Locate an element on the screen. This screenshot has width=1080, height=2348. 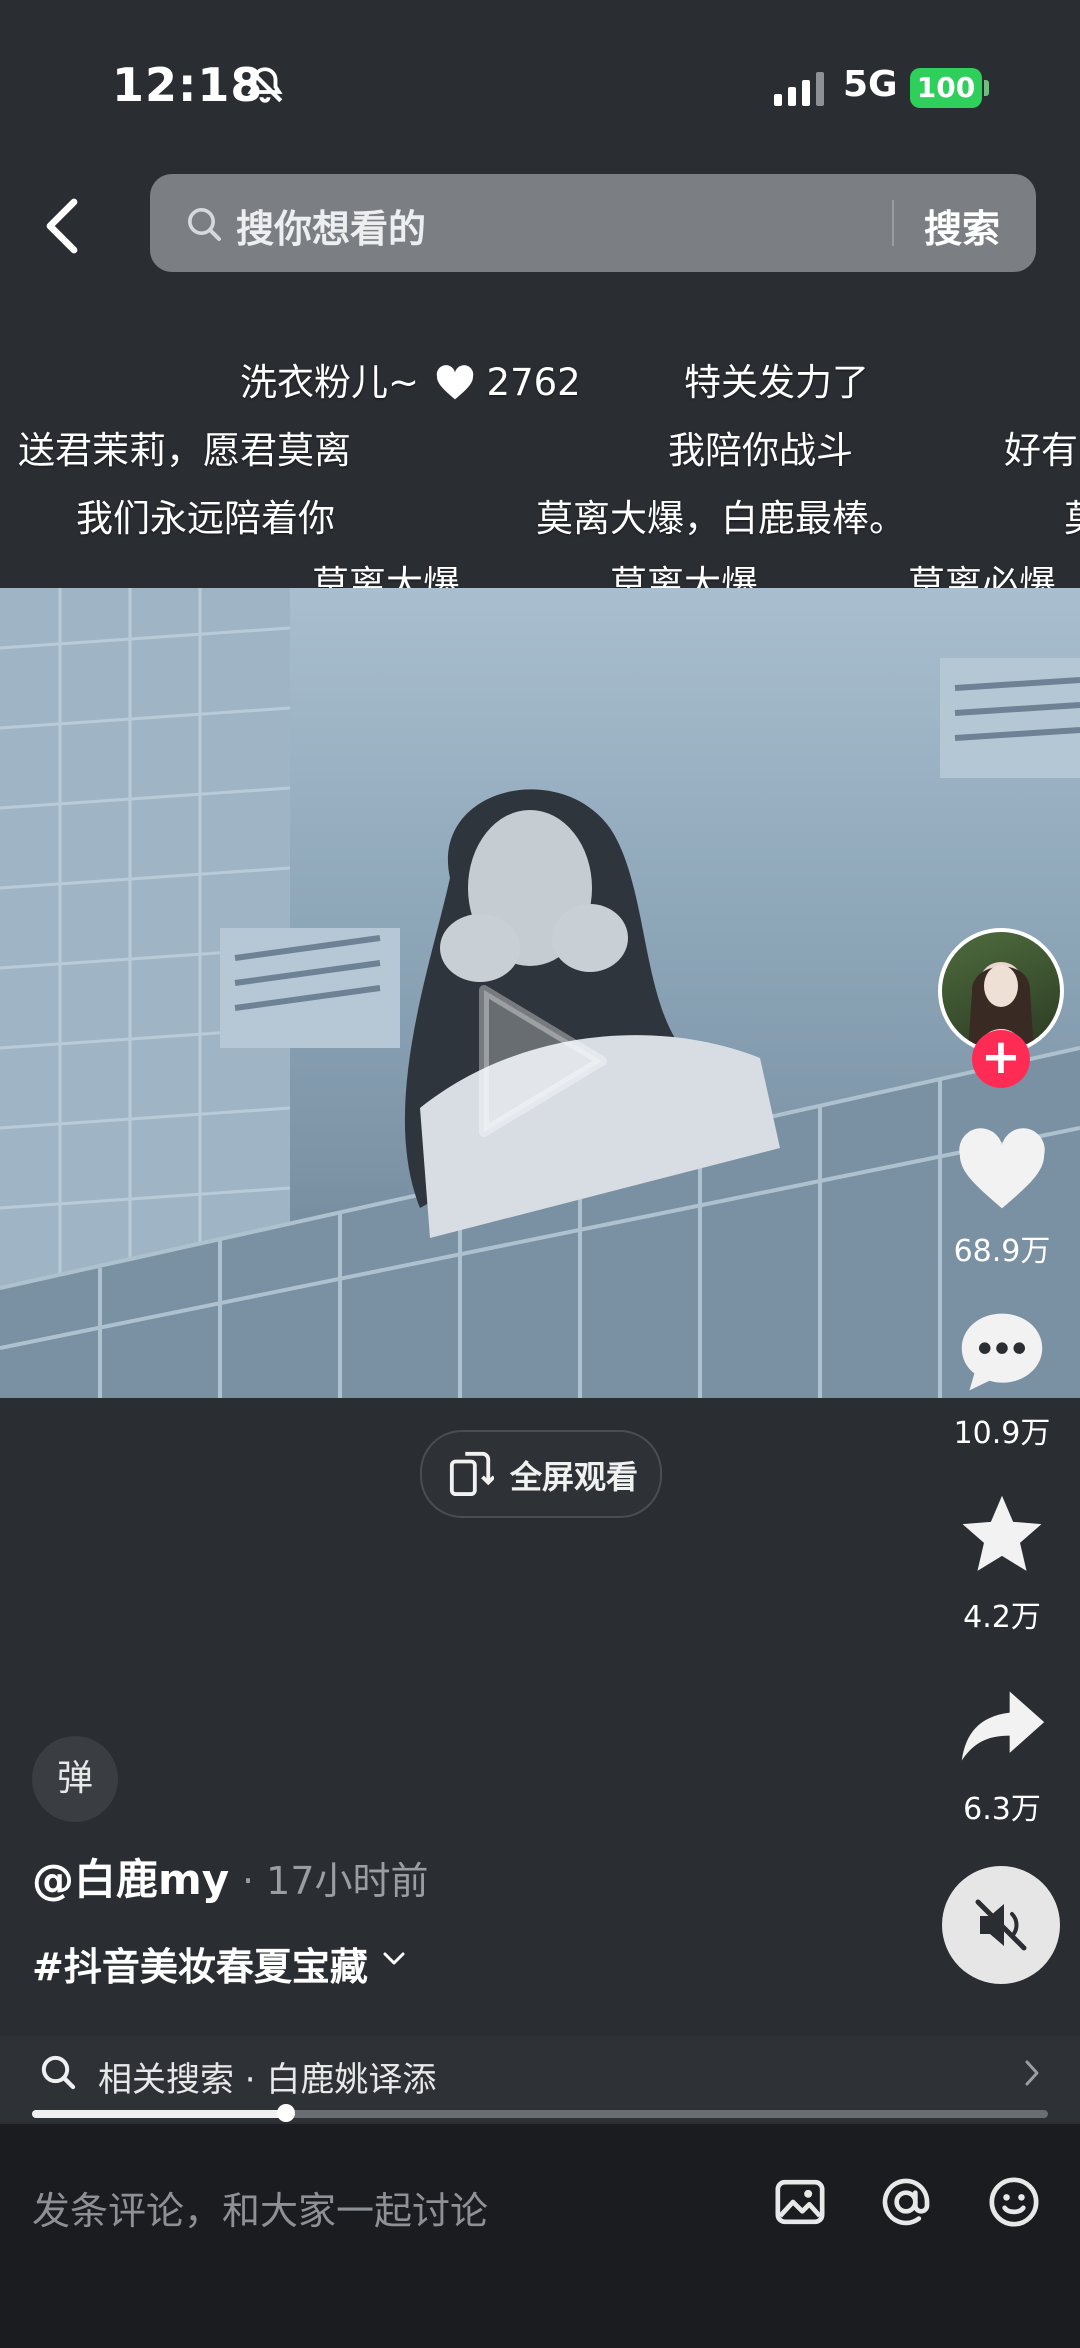
author-name: @白鹿my is located at coordinates (130, 1876).